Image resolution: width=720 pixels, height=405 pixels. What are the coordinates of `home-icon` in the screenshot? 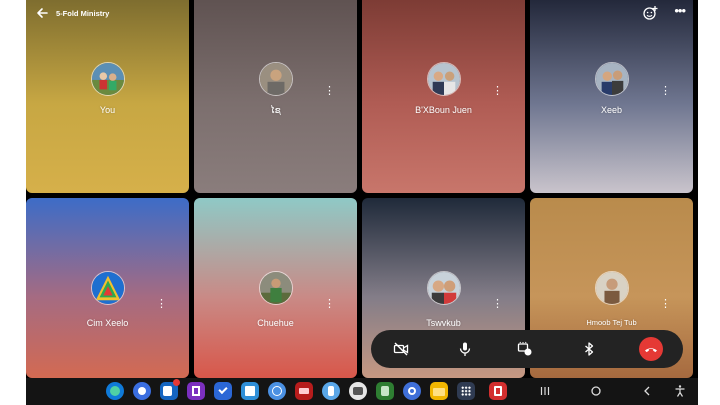 It's located at (596, 391).